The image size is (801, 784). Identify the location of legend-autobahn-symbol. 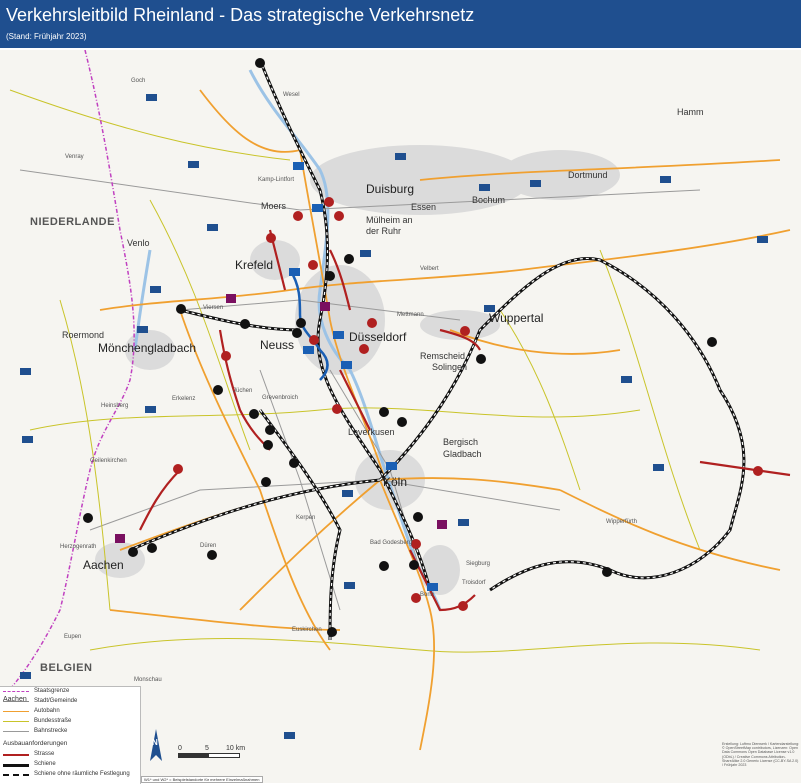
(16, 714).